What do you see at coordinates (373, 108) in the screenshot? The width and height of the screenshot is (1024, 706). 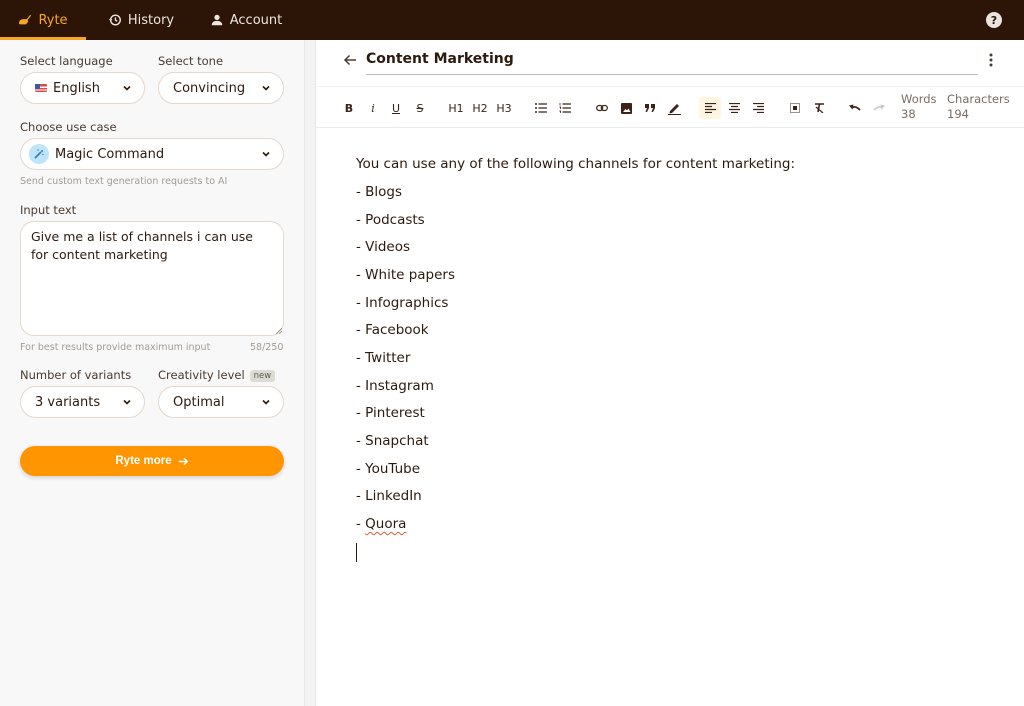 I see `italic-button: i` at bounding box center [373, 108].